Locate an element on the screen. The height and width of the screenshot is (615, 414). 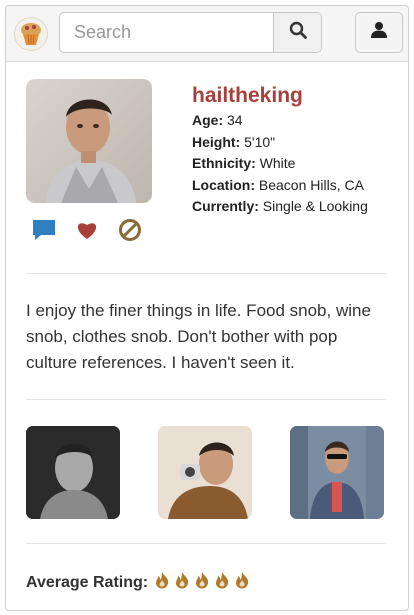
search-input is located at coordinates (168, 32).